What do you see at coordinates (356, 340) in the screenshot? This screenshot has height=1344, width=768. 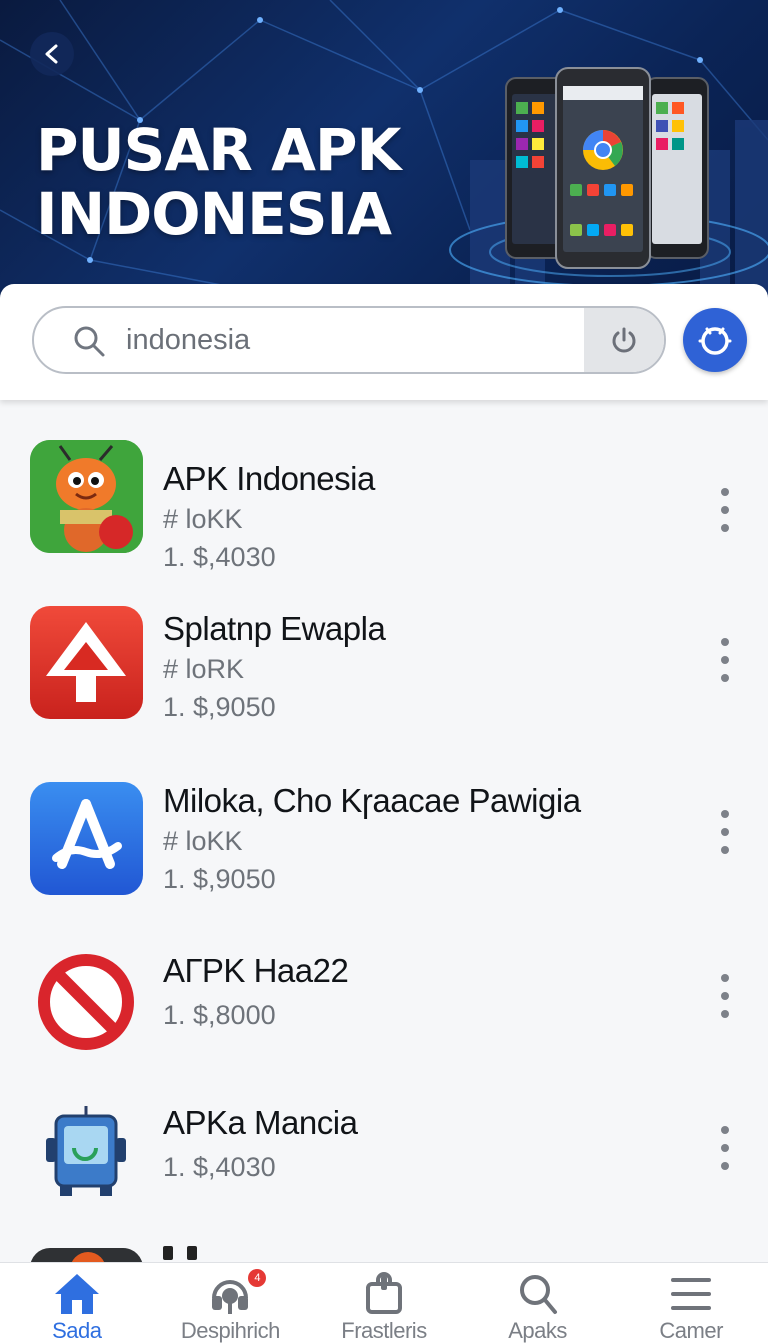 I see `search-input` at bounding box center [356, 340].